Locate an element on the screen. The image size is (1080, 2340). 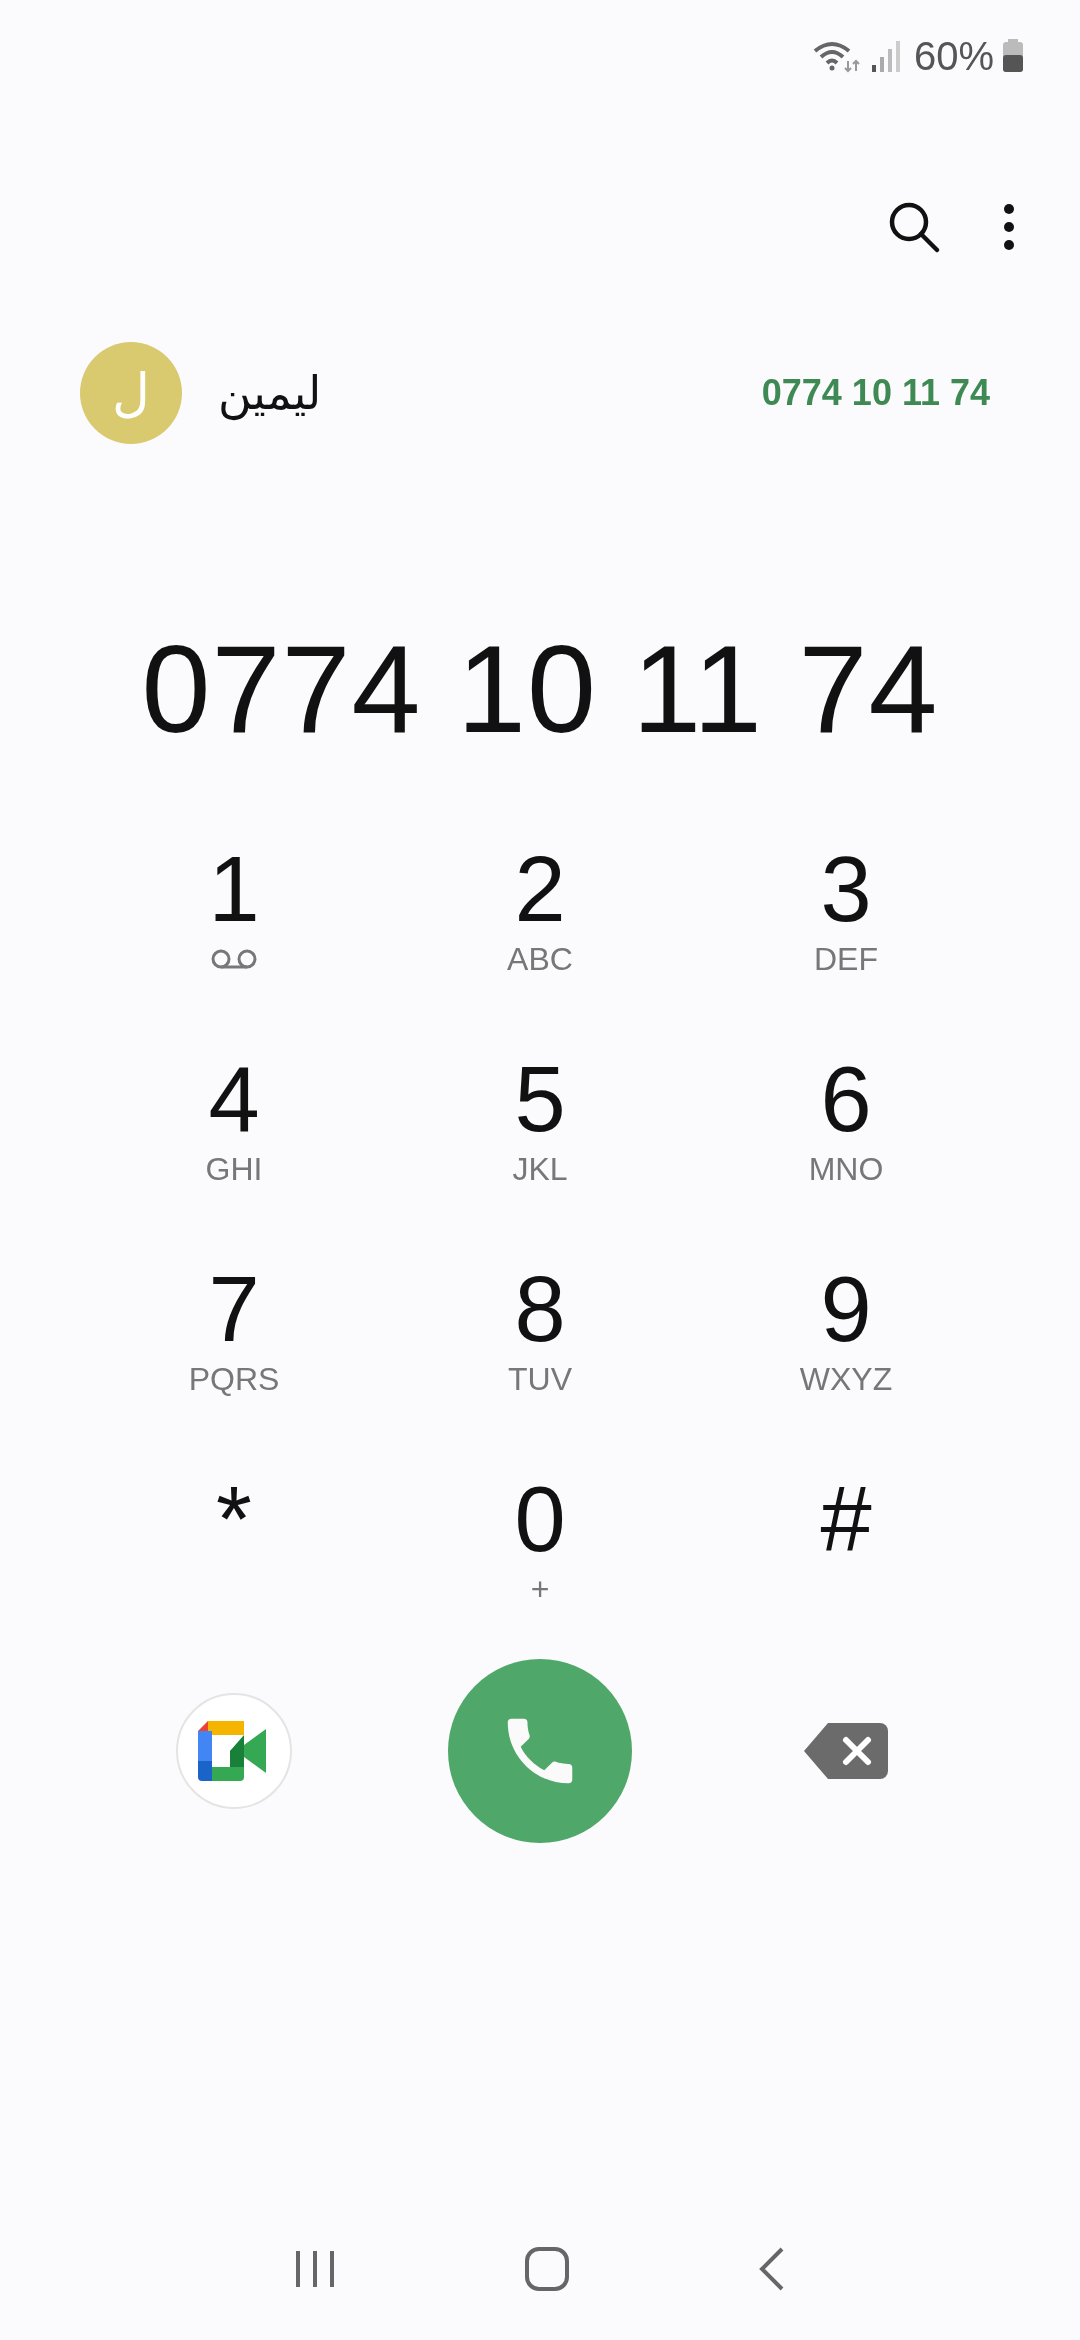
dial-key: 3 DEF is located at coordinates (846, 929).